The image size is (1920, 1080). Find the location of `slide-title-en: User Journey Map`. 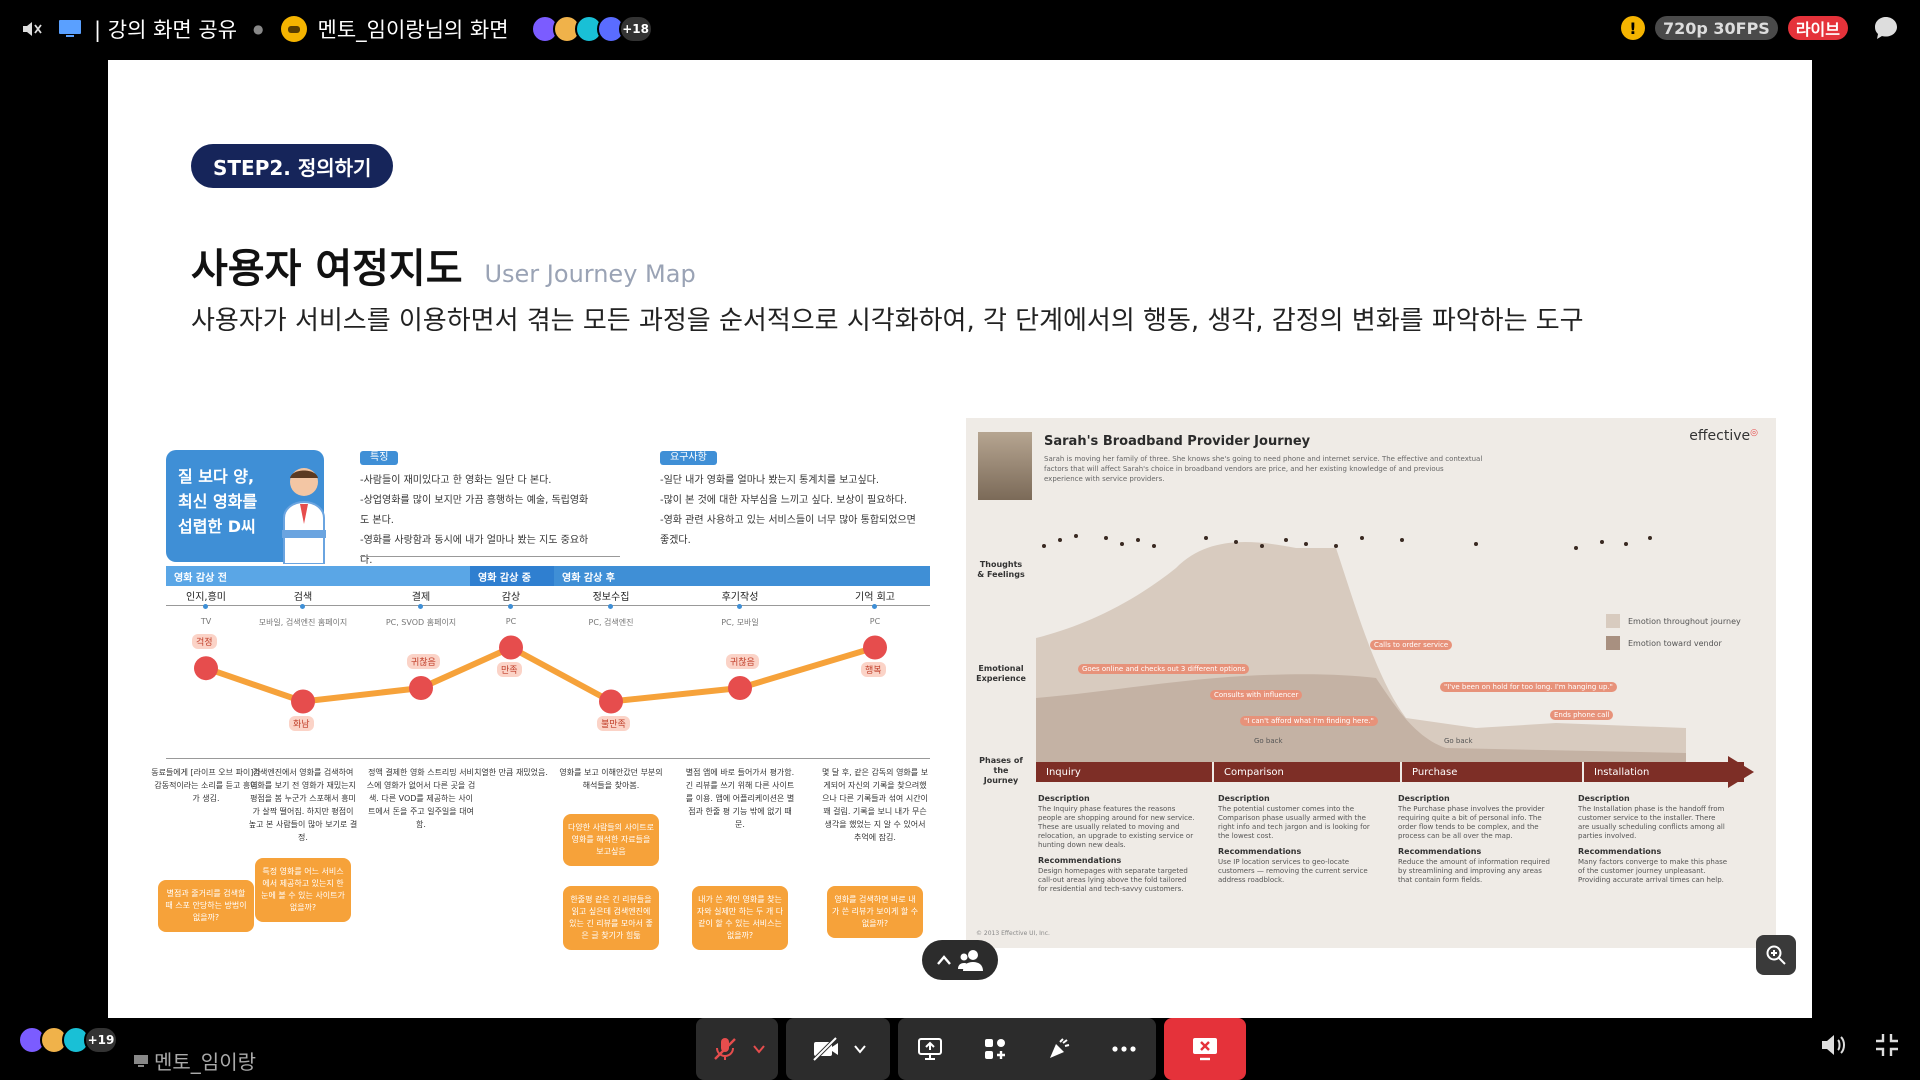

slide-title-en: User Journey Map is located at coordinates (590, 274).